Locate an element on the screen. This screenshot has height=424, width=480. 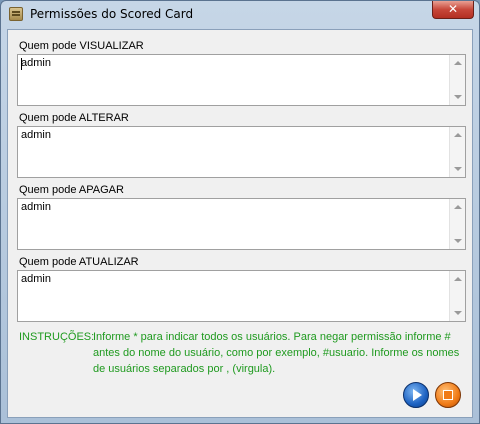
memo-atualizar-value: admin is located at coordinates (36, 279).